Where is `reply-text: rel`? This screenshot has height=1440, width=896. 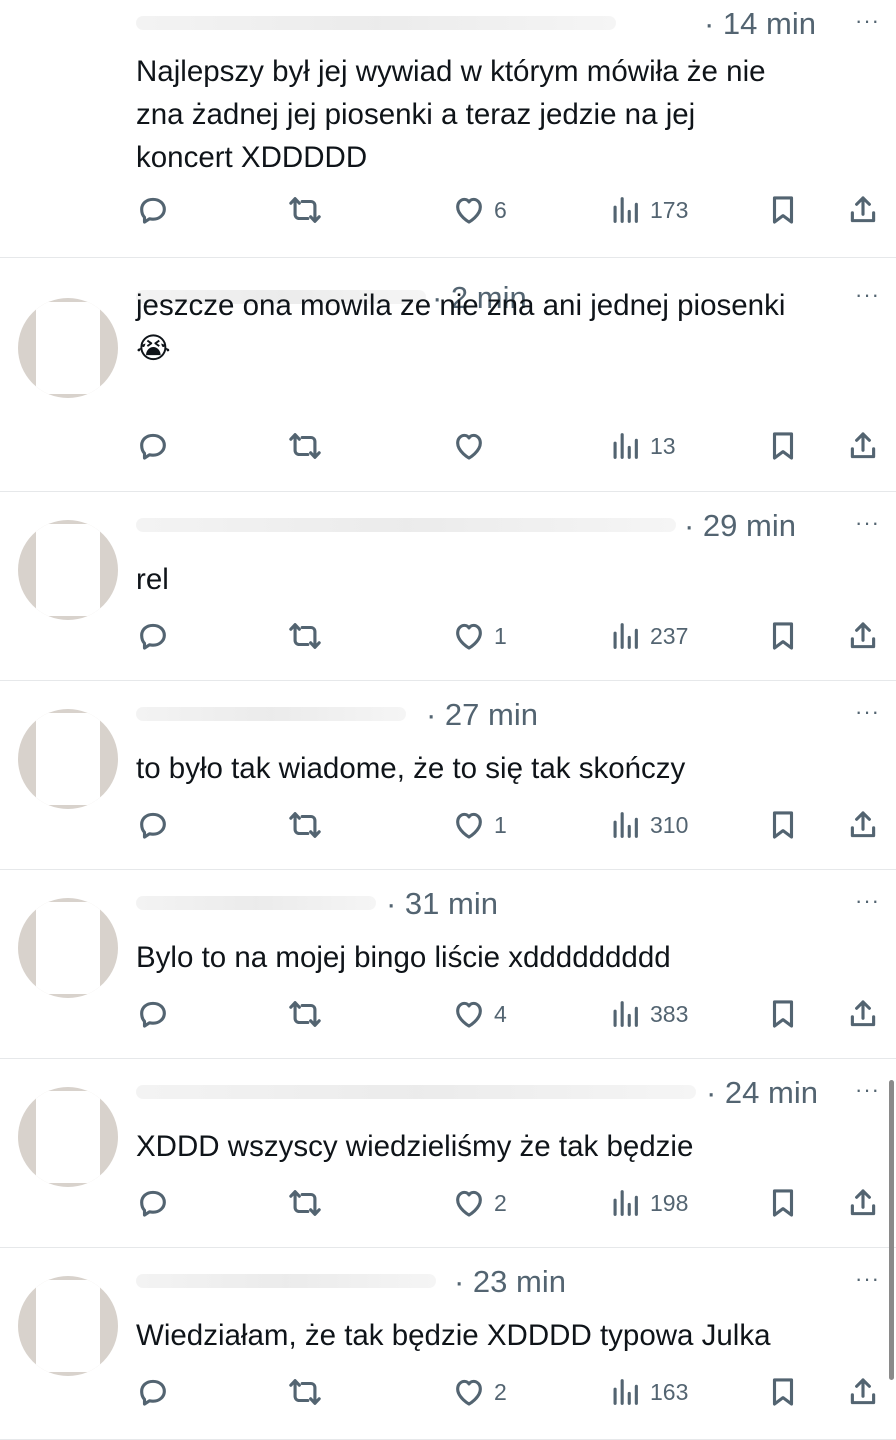
reply-text: rel is located at coordinates (152, 579).